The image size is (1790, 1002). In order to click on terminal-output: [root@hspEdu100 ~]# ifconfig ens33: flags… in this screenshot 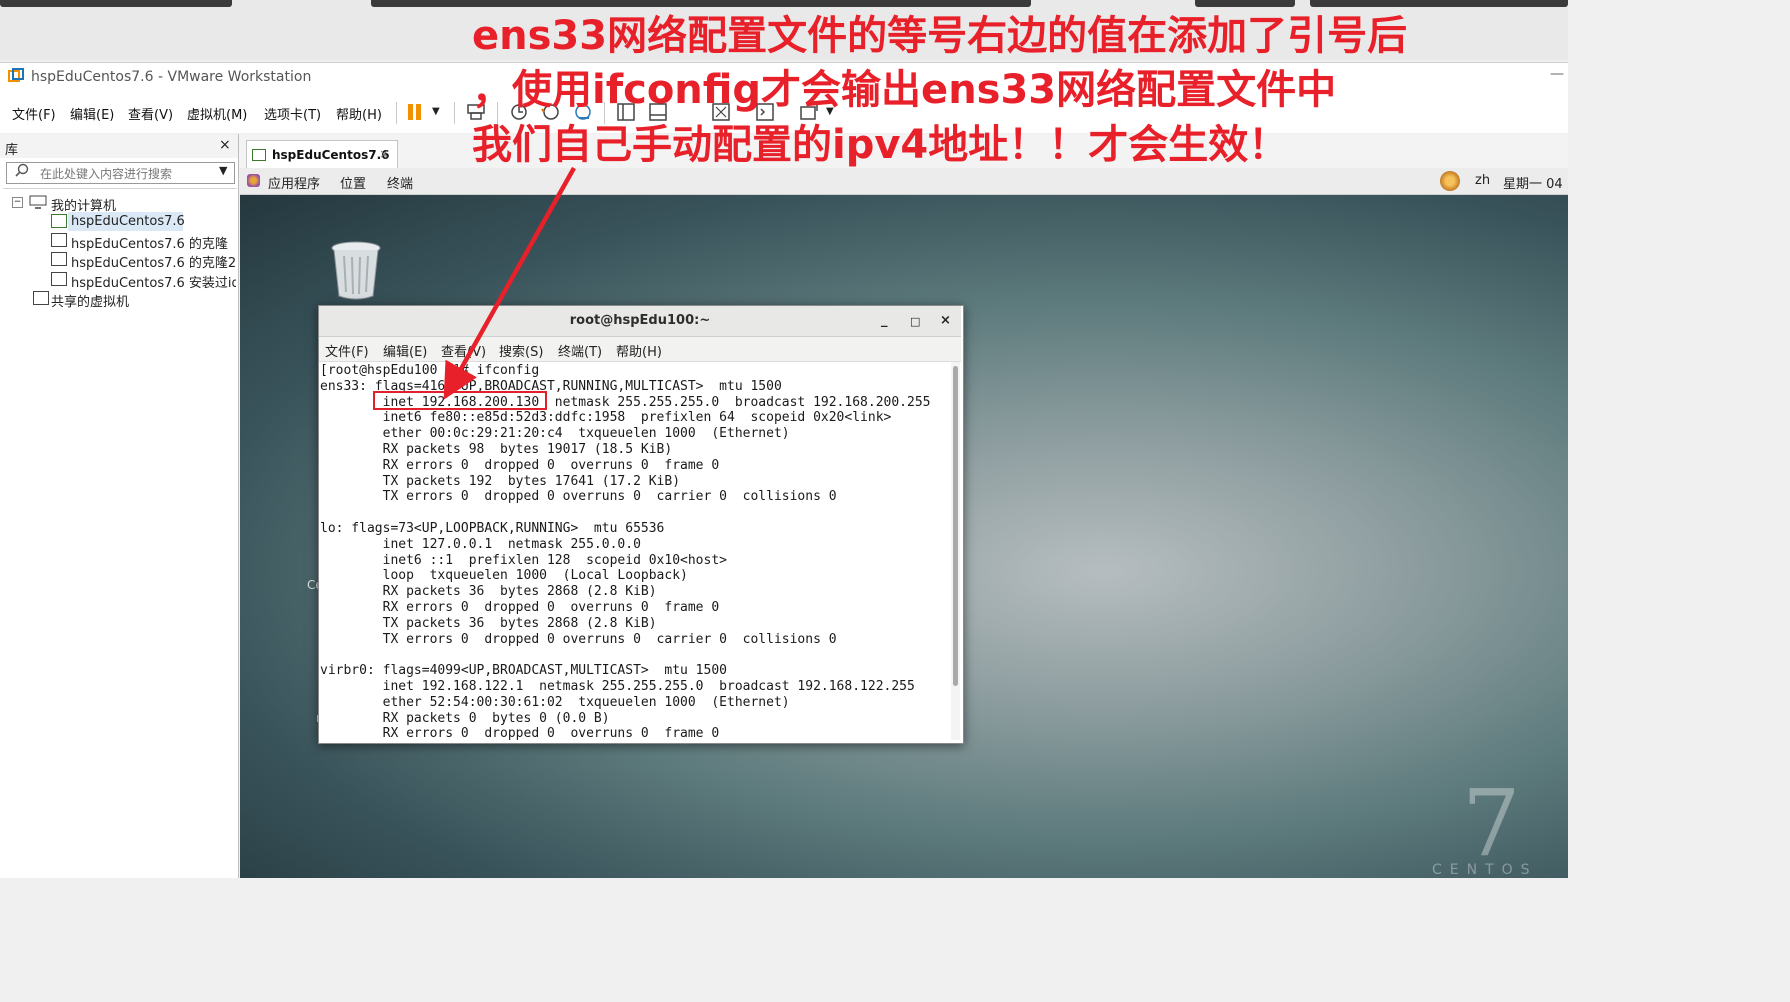, I will do `click(635, 551)`.